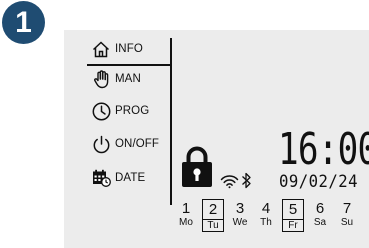 The image size is (369, 248). Describe the element at coordinates (137, 144) in the screenshot. I see `menu-item-label: ON/OFF` at that location.